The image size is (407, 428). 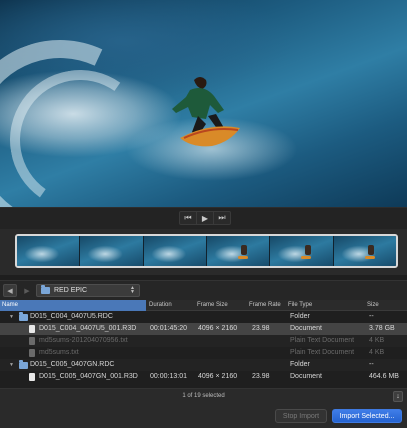 I want to click on transport-controls: ⏮ ▶ ⏭, so click(x=205, y=218).